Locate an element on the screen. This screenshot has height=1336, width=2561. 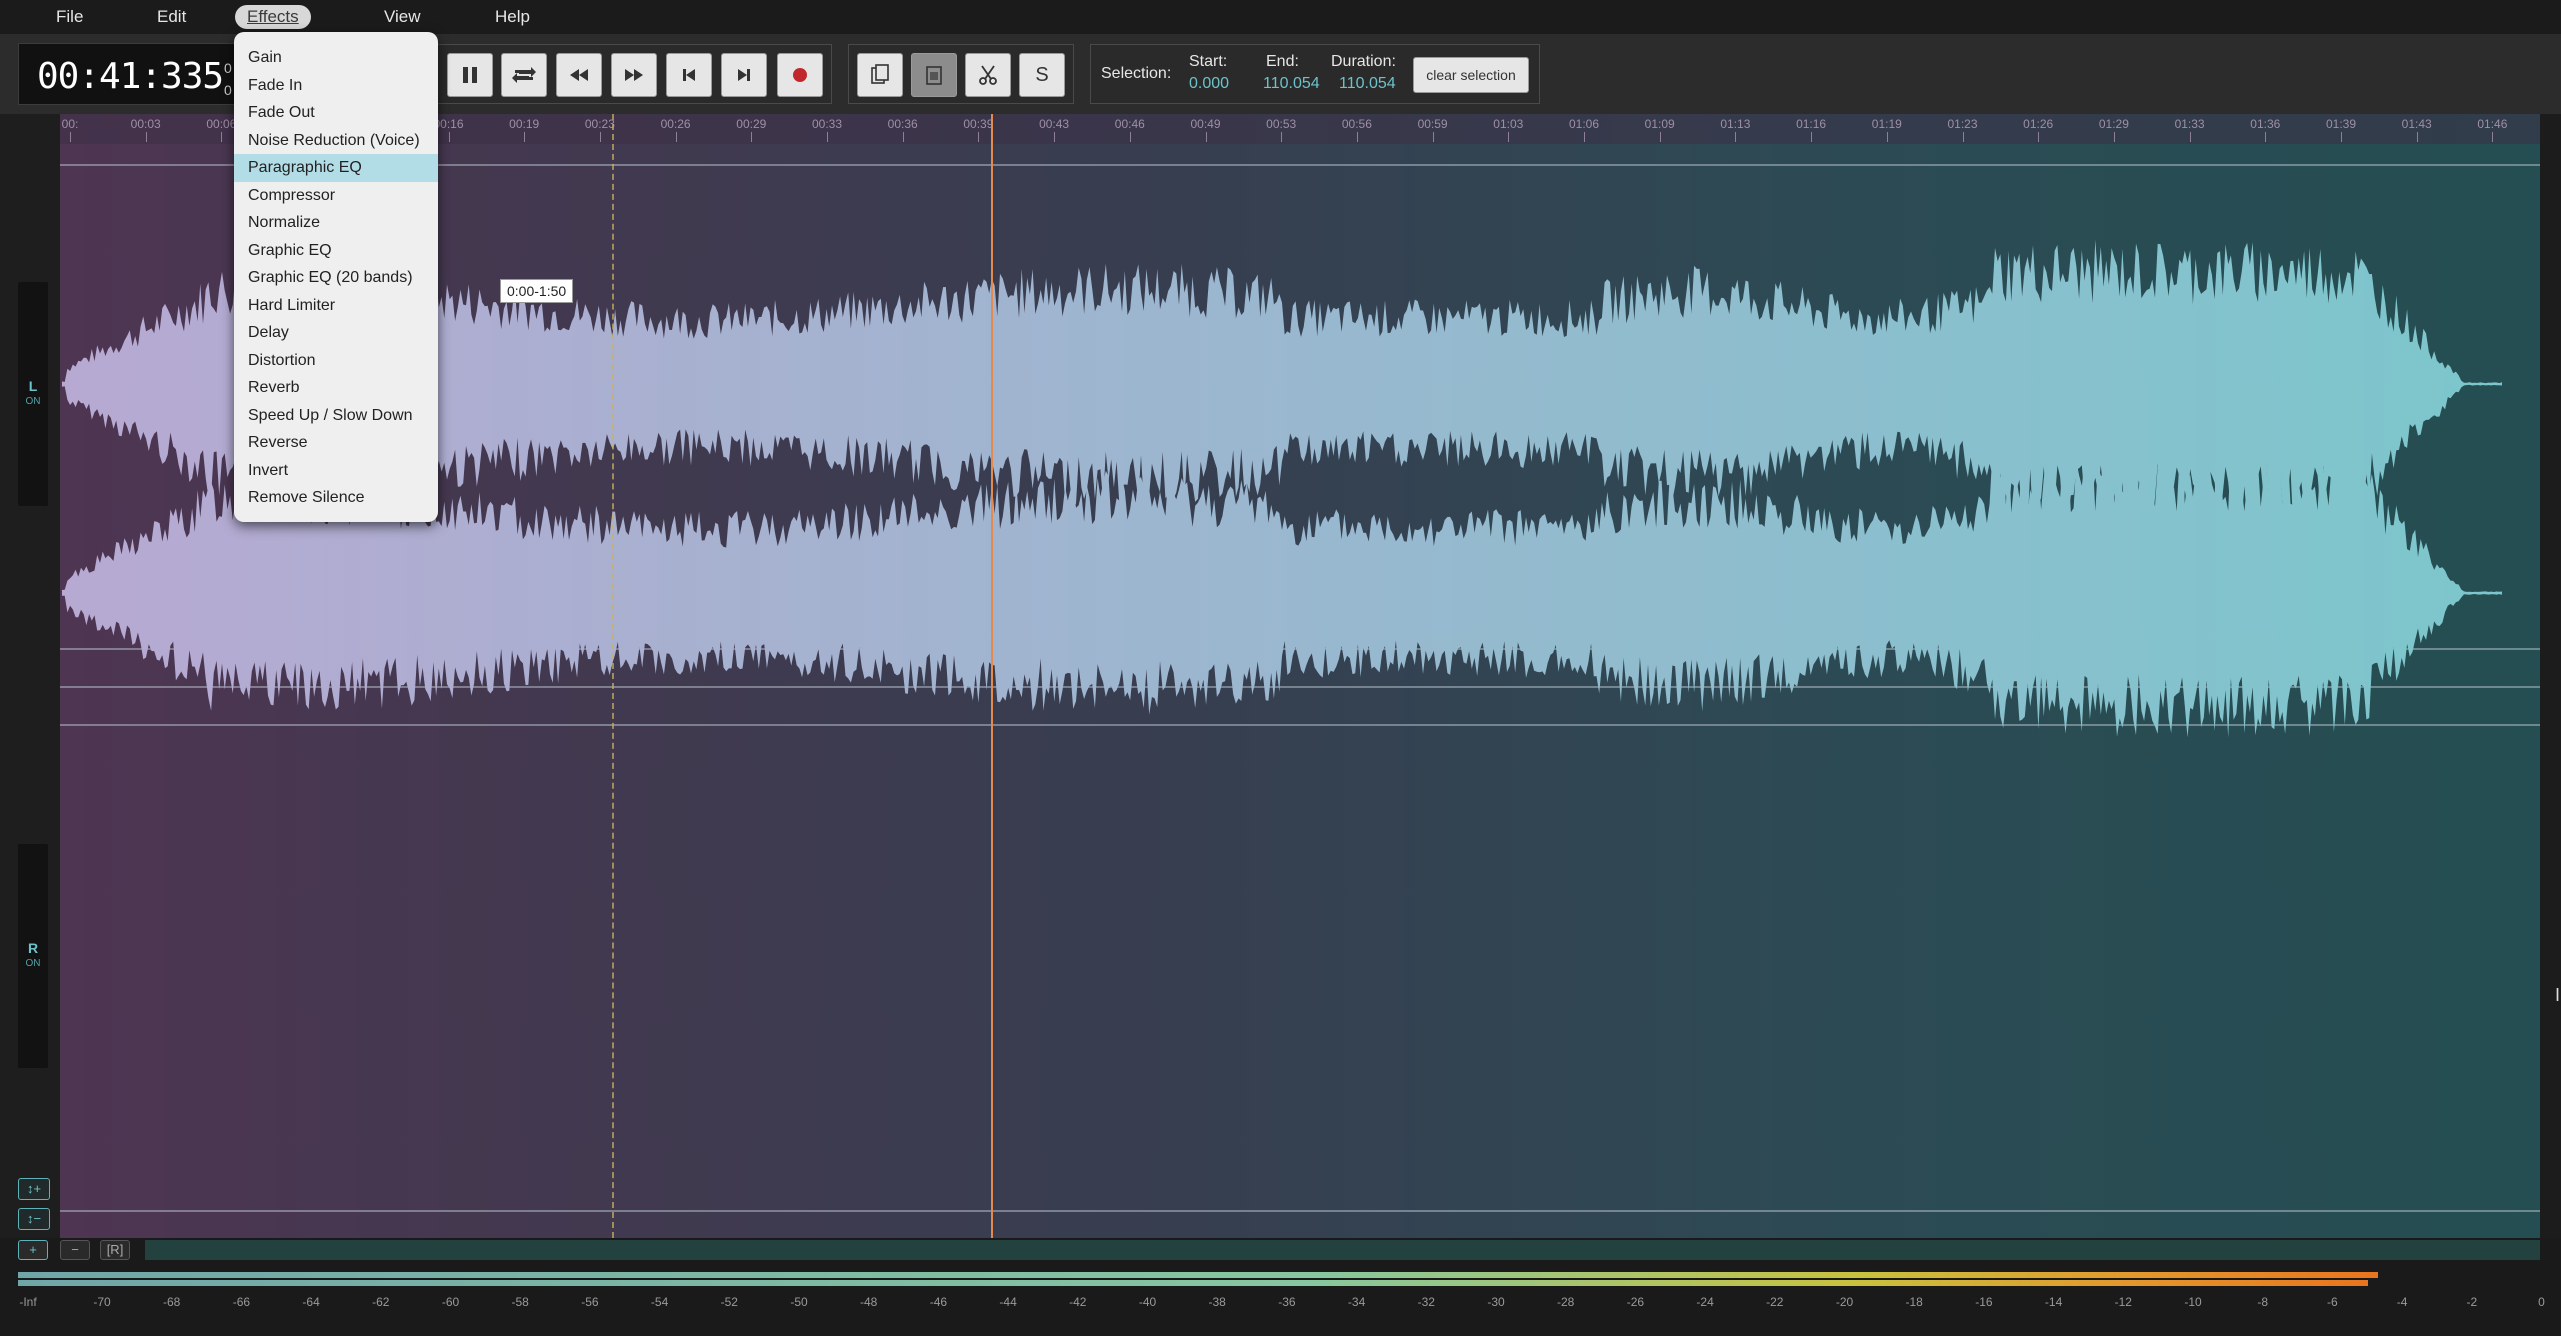
record-button is located at coordinates (800, 75).